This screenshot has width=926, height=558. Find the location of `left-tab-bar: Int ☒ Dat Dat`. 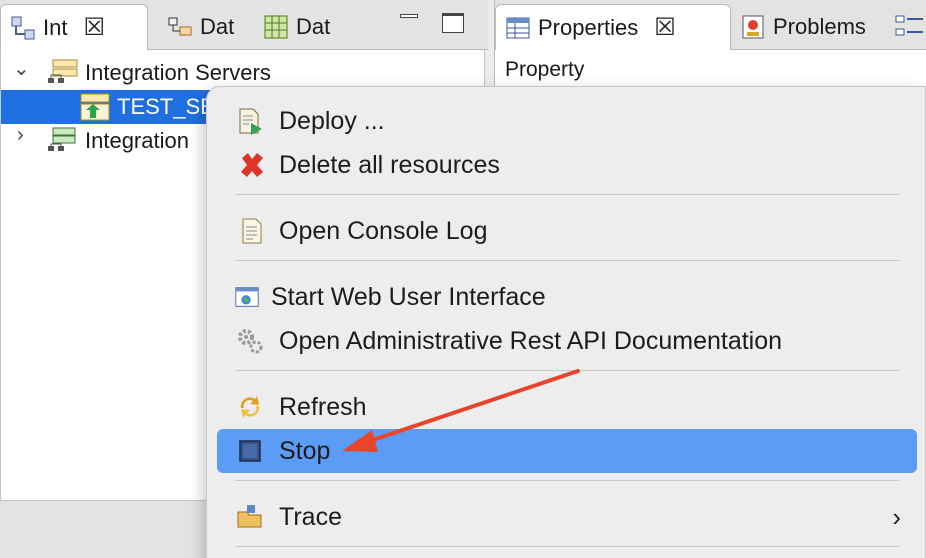

left-tab-bar: Int ☒ Dat Dat is located at coordinates (244, 25).